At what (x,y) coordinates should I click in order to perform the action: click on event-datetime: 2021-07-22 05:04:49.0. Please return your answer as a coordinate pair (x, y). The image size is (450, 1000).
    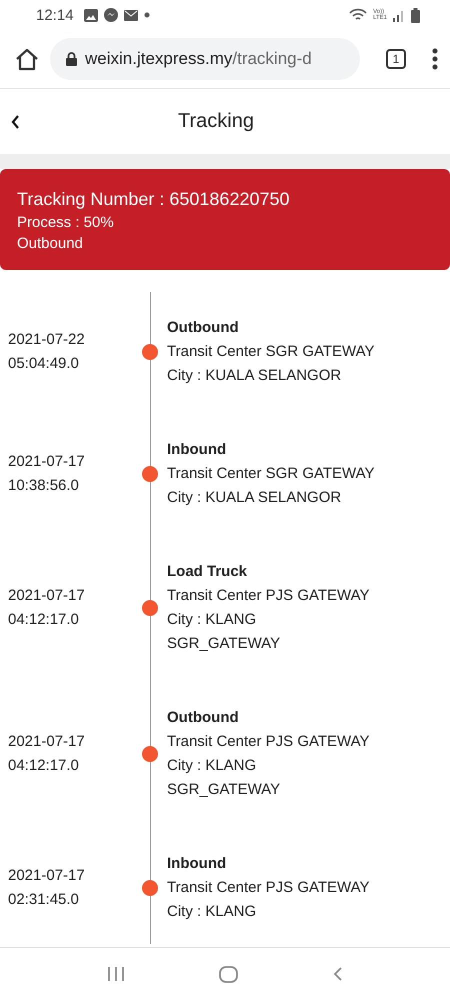
    Looking at the image, I should click on (47, 352).